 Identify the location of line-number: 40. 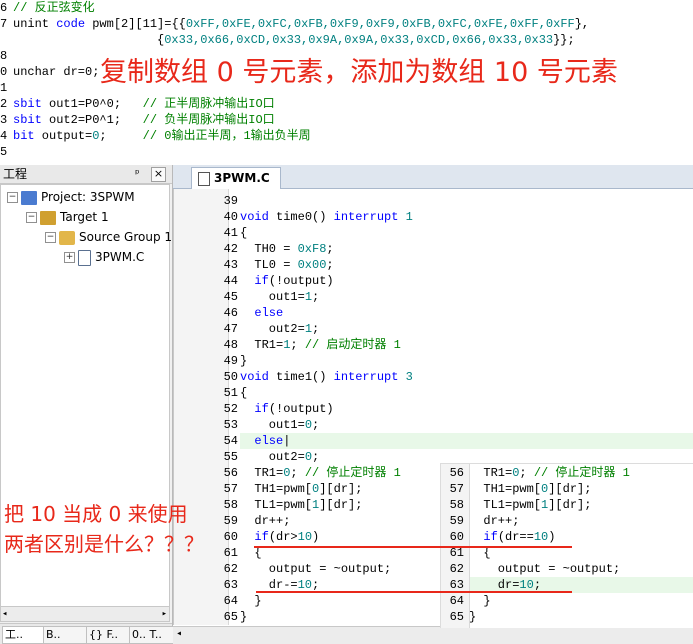
(230, 217).